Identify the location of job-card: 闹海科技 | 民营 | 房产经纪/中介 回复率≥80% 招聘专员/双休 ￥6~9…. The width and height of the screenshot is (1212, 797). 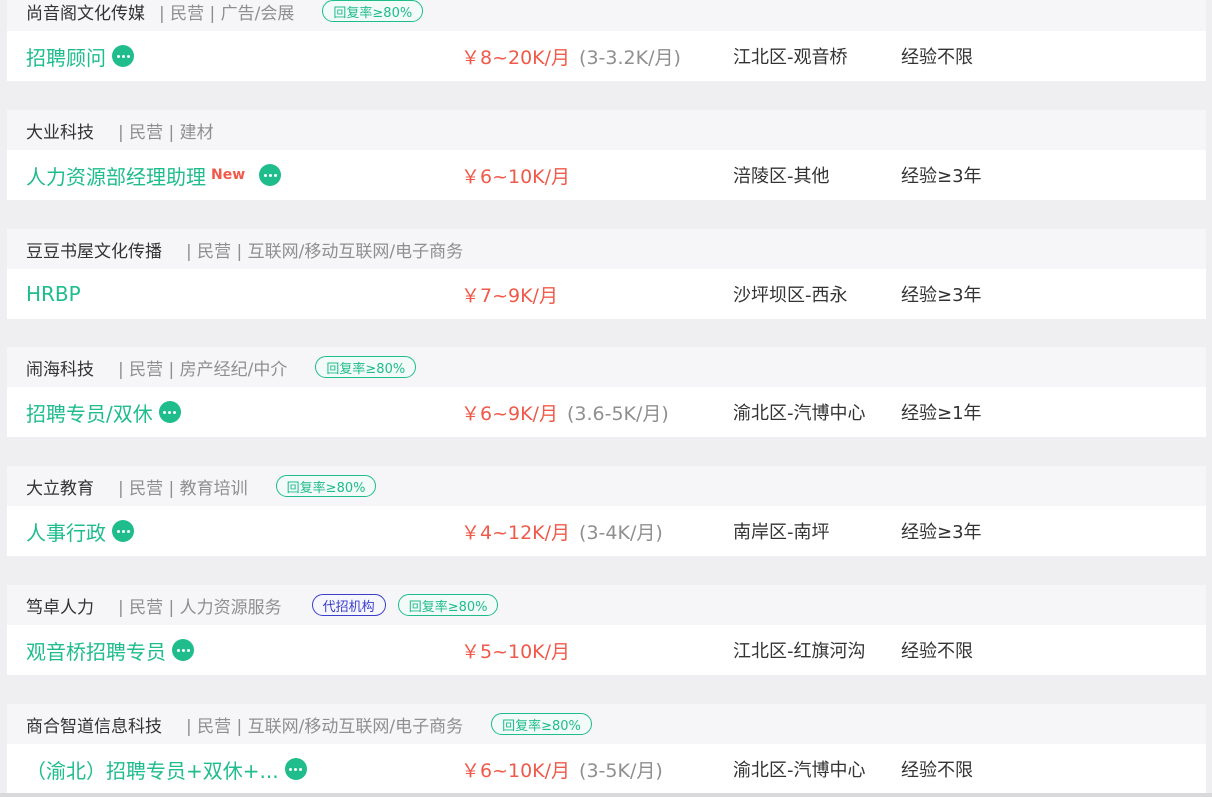
(606, 392).